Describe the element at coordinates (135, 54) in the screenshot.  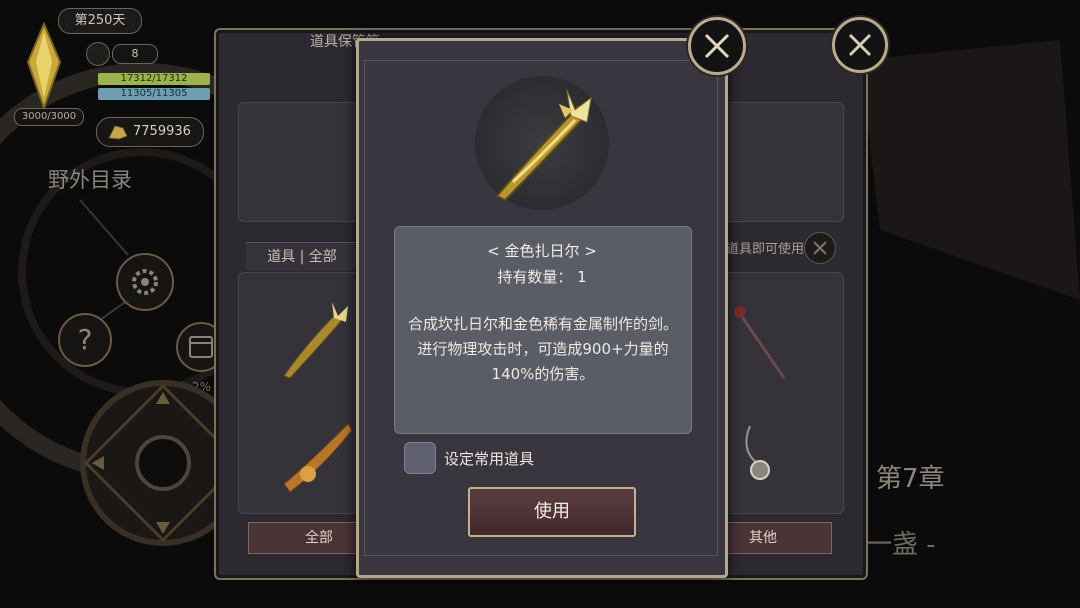
I see `calendar-count: 8` at that location.